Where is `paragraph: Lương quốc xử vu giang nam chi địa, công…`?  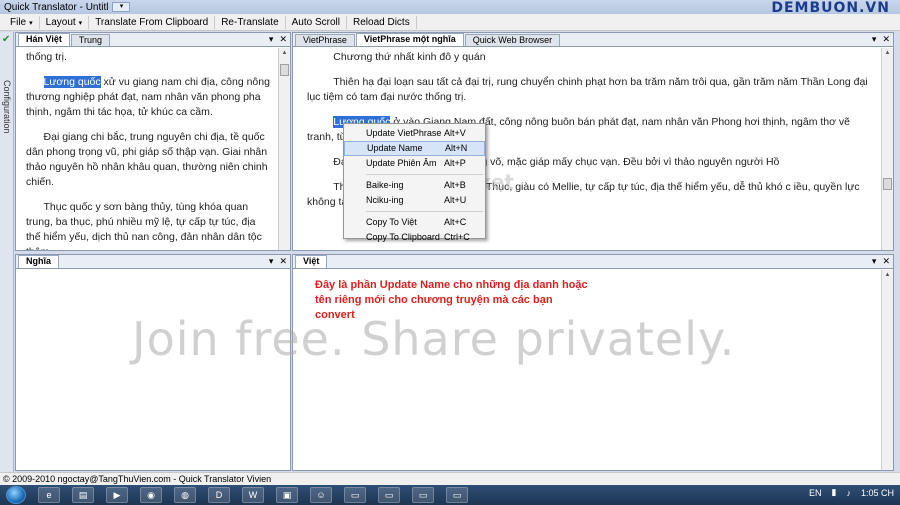 paragraph: Lương quốc xử vu giang nam chi địa, công… is located at coordinates (148, 97).